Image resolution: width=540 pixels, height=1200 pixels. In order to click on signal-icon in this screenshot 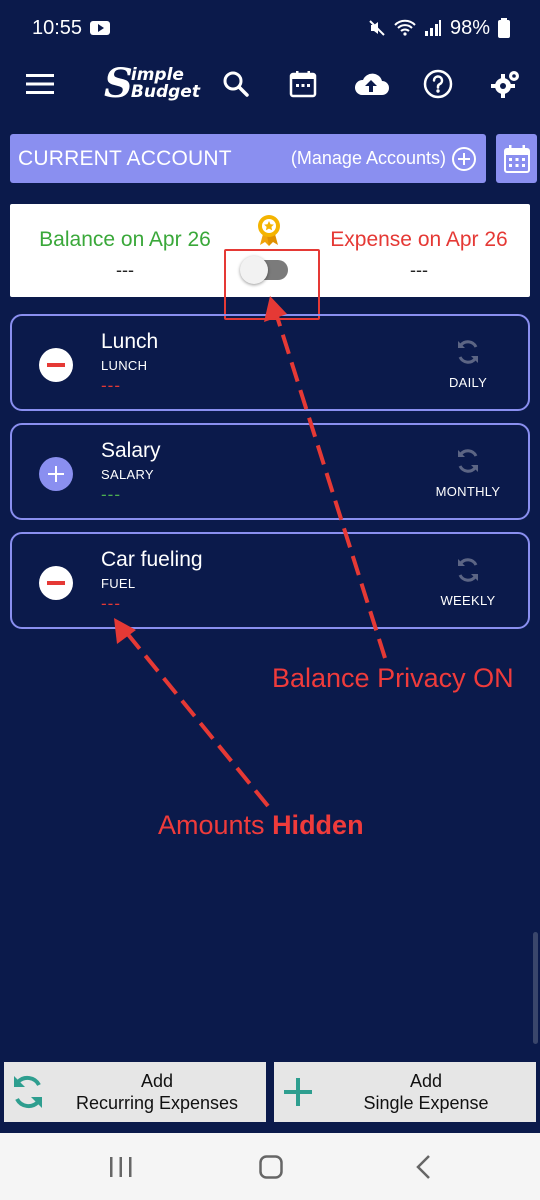, I will do `click(432, 28)`.